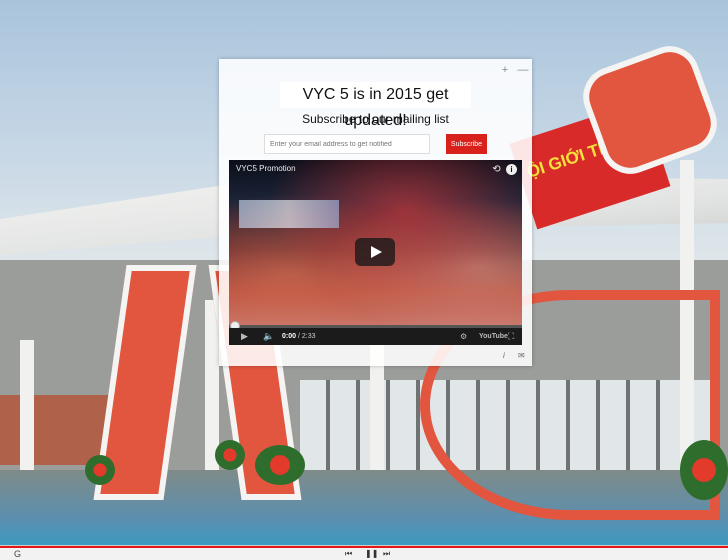 The image size is (728, 560). Describe the element at coordinates (523, 70) in the screenshot. I see `minimize-icon: —` at that location.